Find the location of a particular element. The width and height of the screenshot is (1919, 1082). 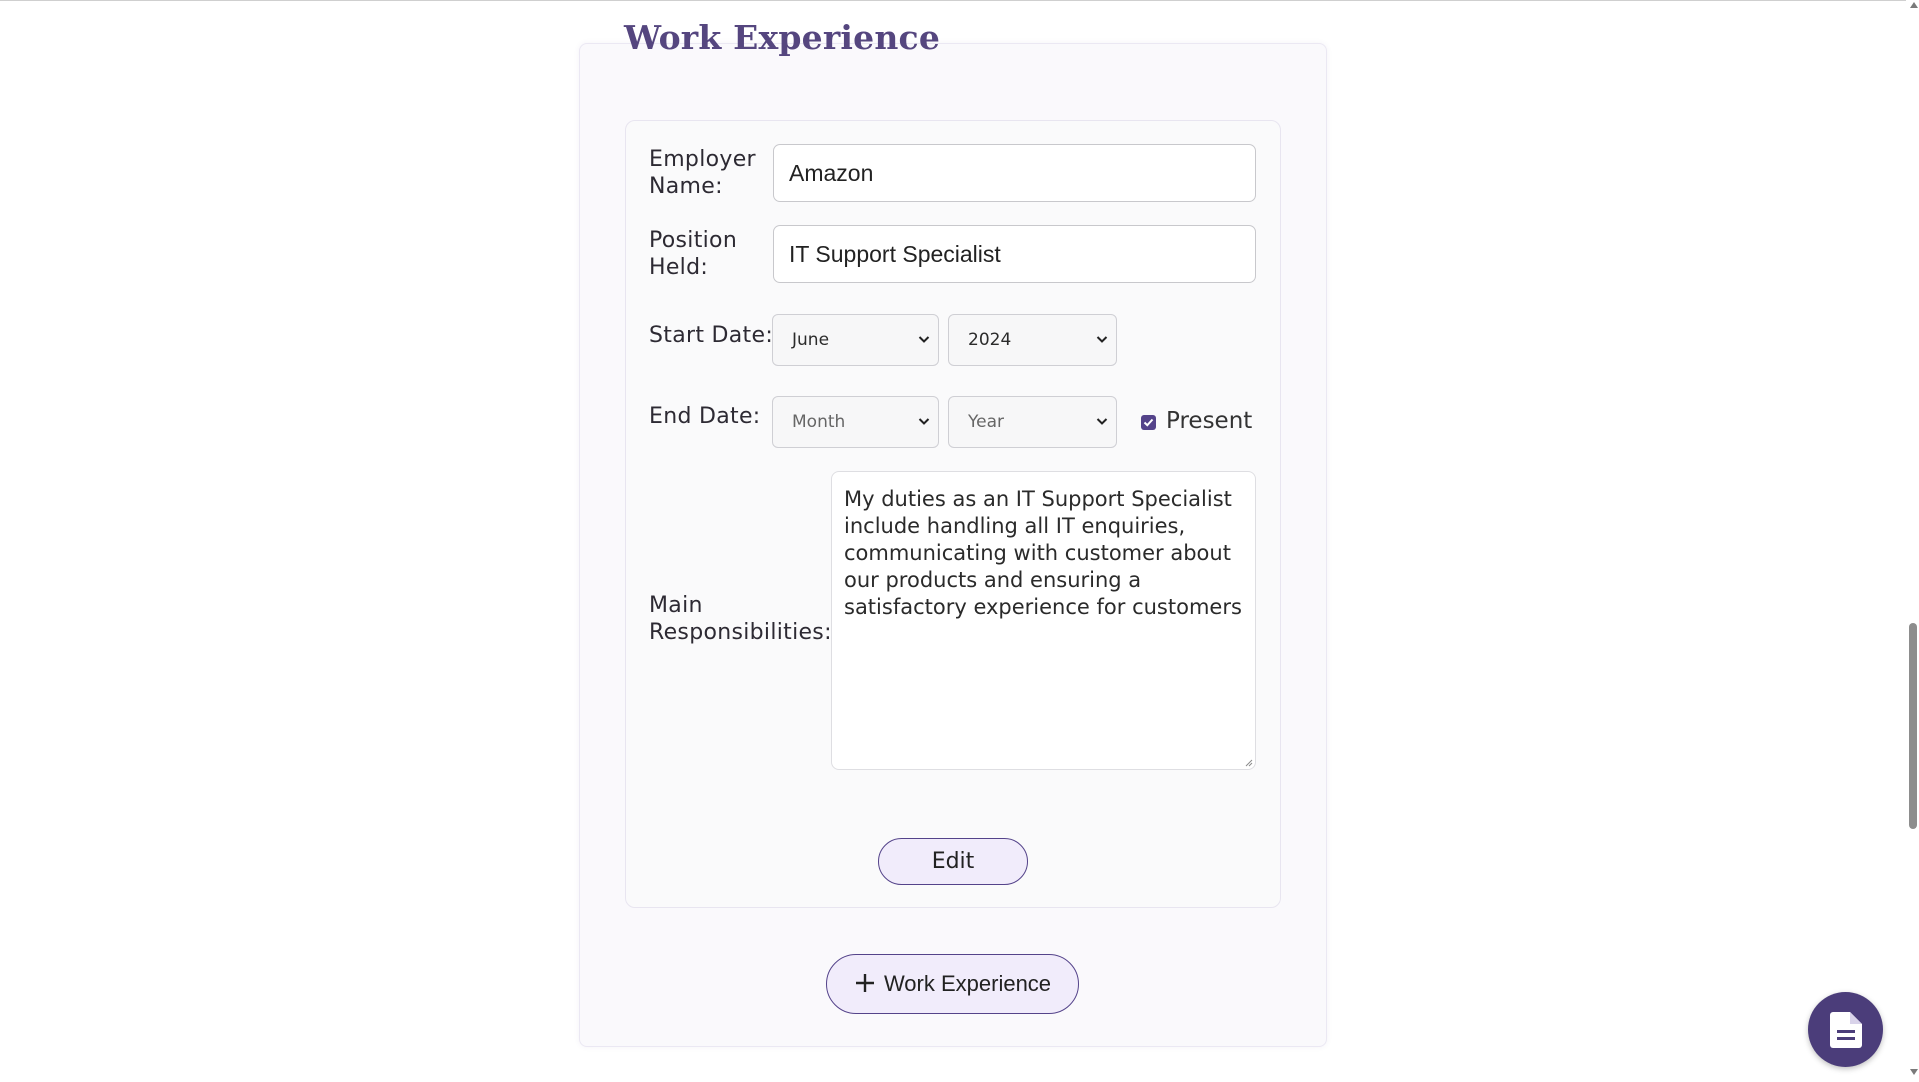

plus-icon is located at coordinates (864, 983).